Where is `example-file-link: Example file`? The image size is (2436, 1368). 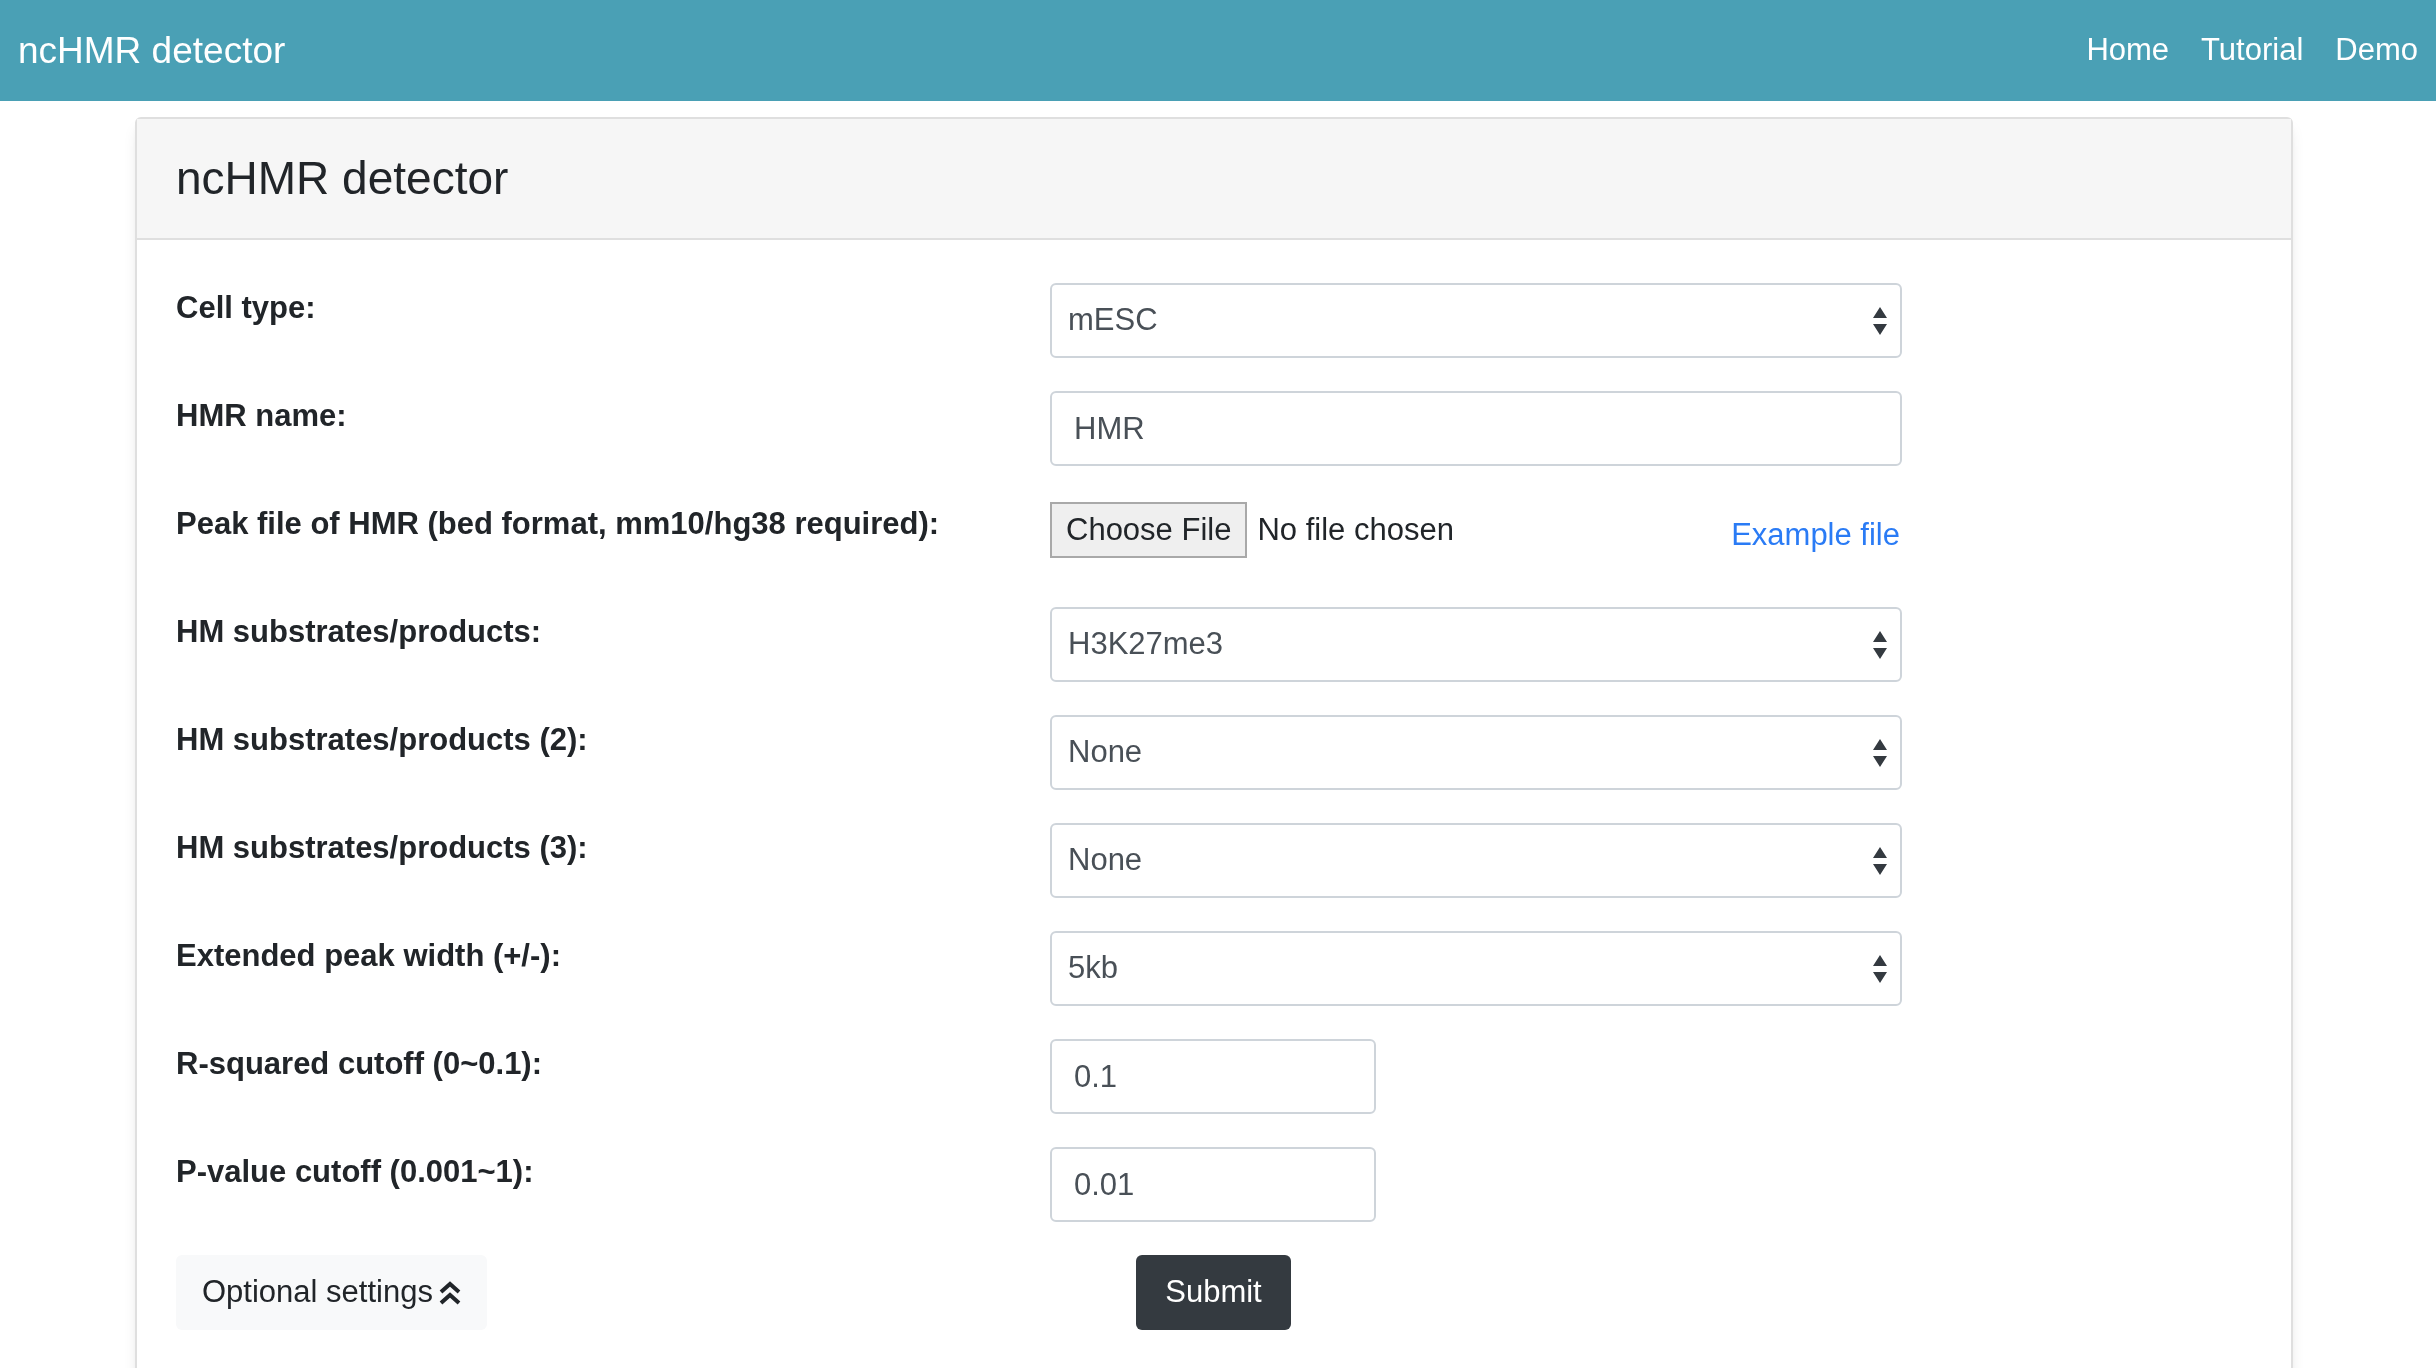
example-file-link: Example file is located at coordinates (1816, 530).